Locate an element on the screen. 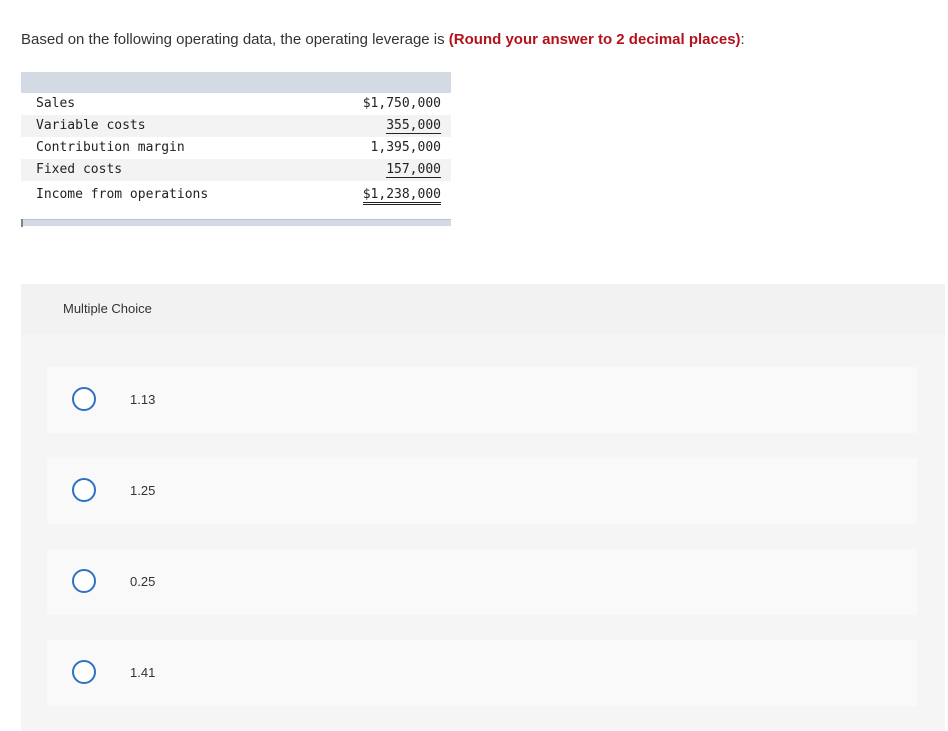  multiple-choice-header: Multiple Choice is located at coordinates (107, 308).